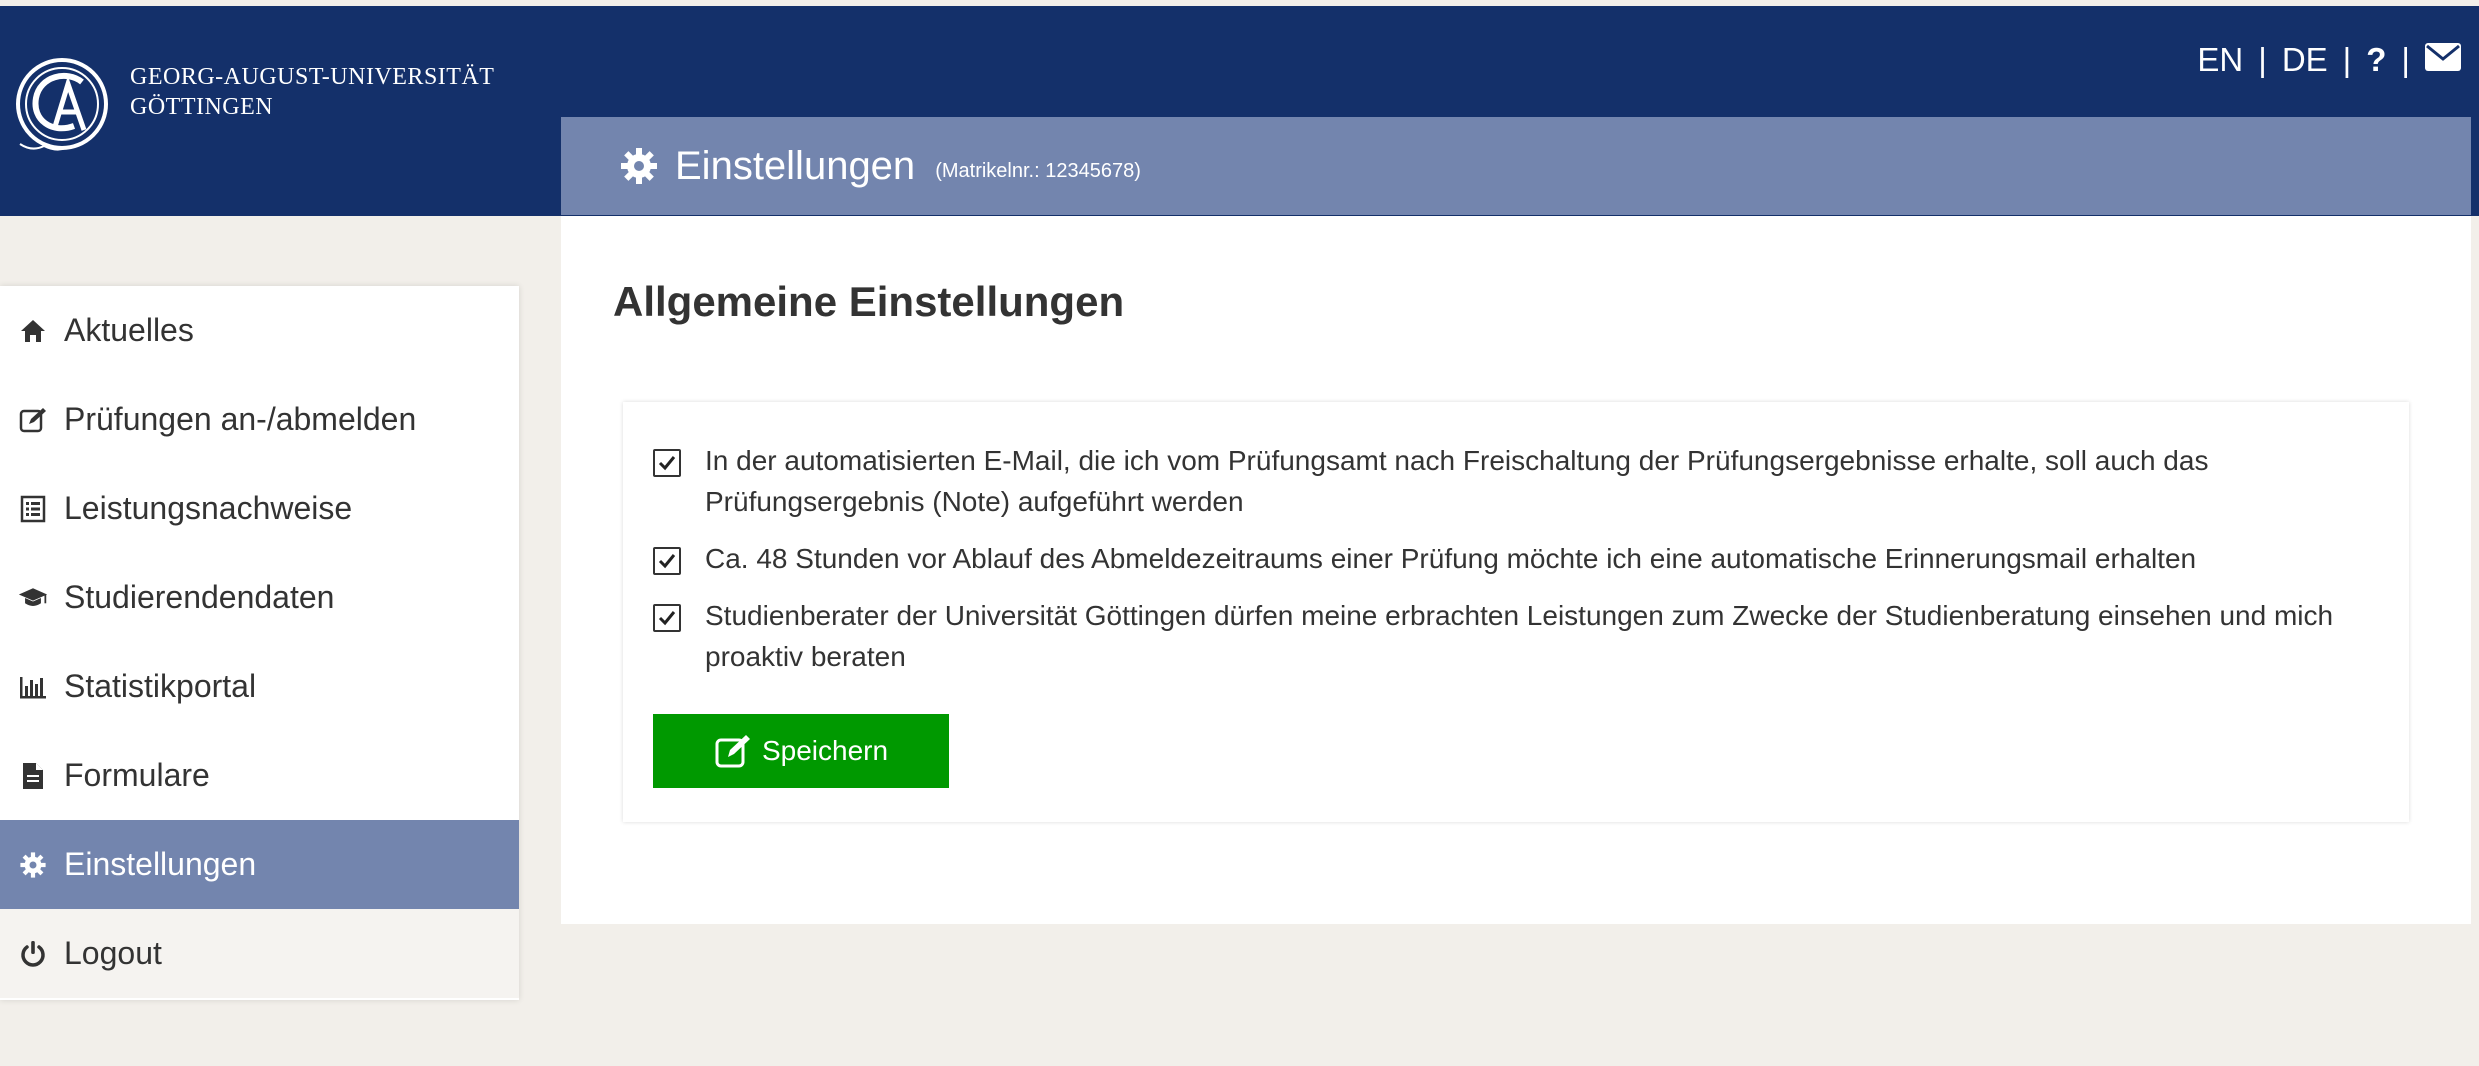  I want to click on sidebar-item-label: Statistikportal, so click(160, 686).